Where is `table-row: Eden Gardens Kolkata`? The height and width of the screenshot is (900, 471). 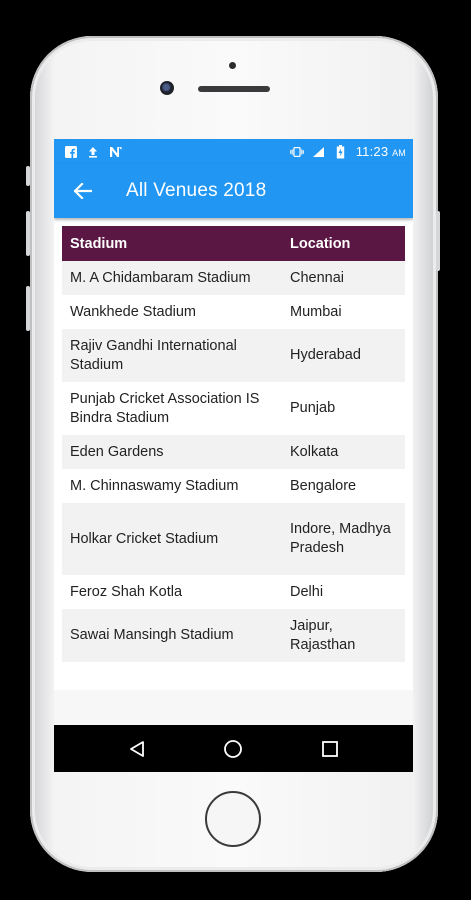
table-row: Eden Gardens Kolkata is located at coordinates (233, 452).